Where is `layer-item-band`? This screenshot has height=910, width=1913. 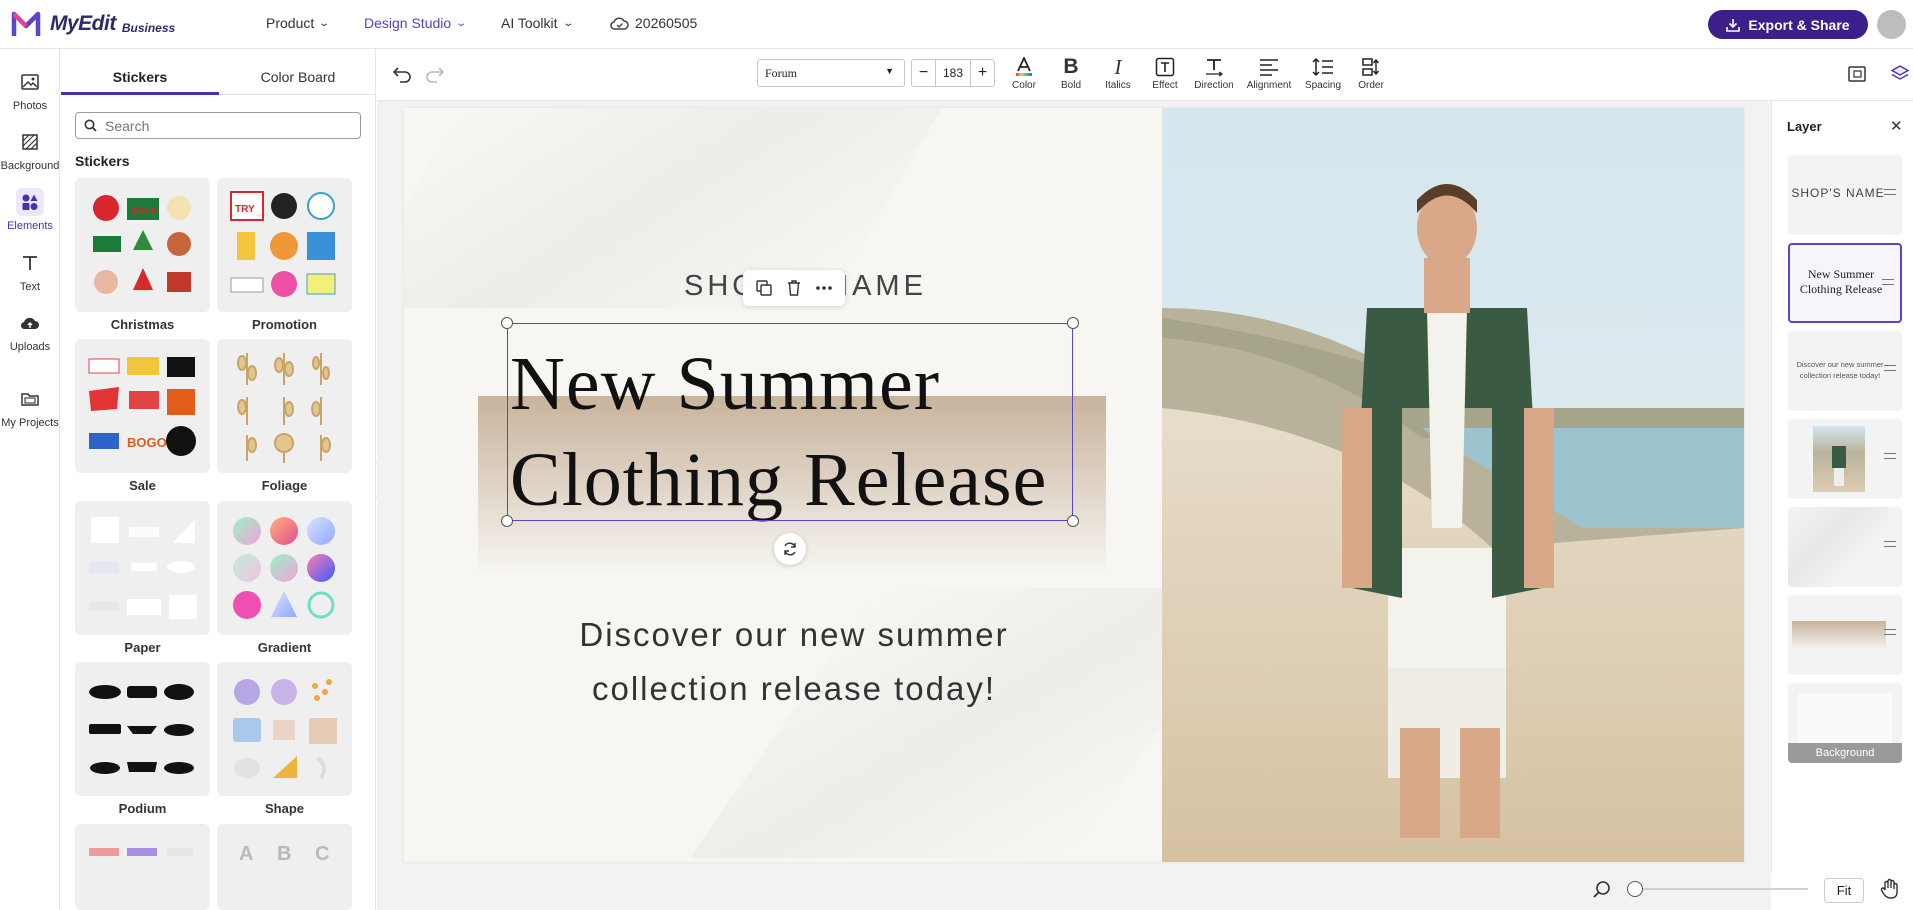 layer-item-band is located at coordinates (1845, 635).